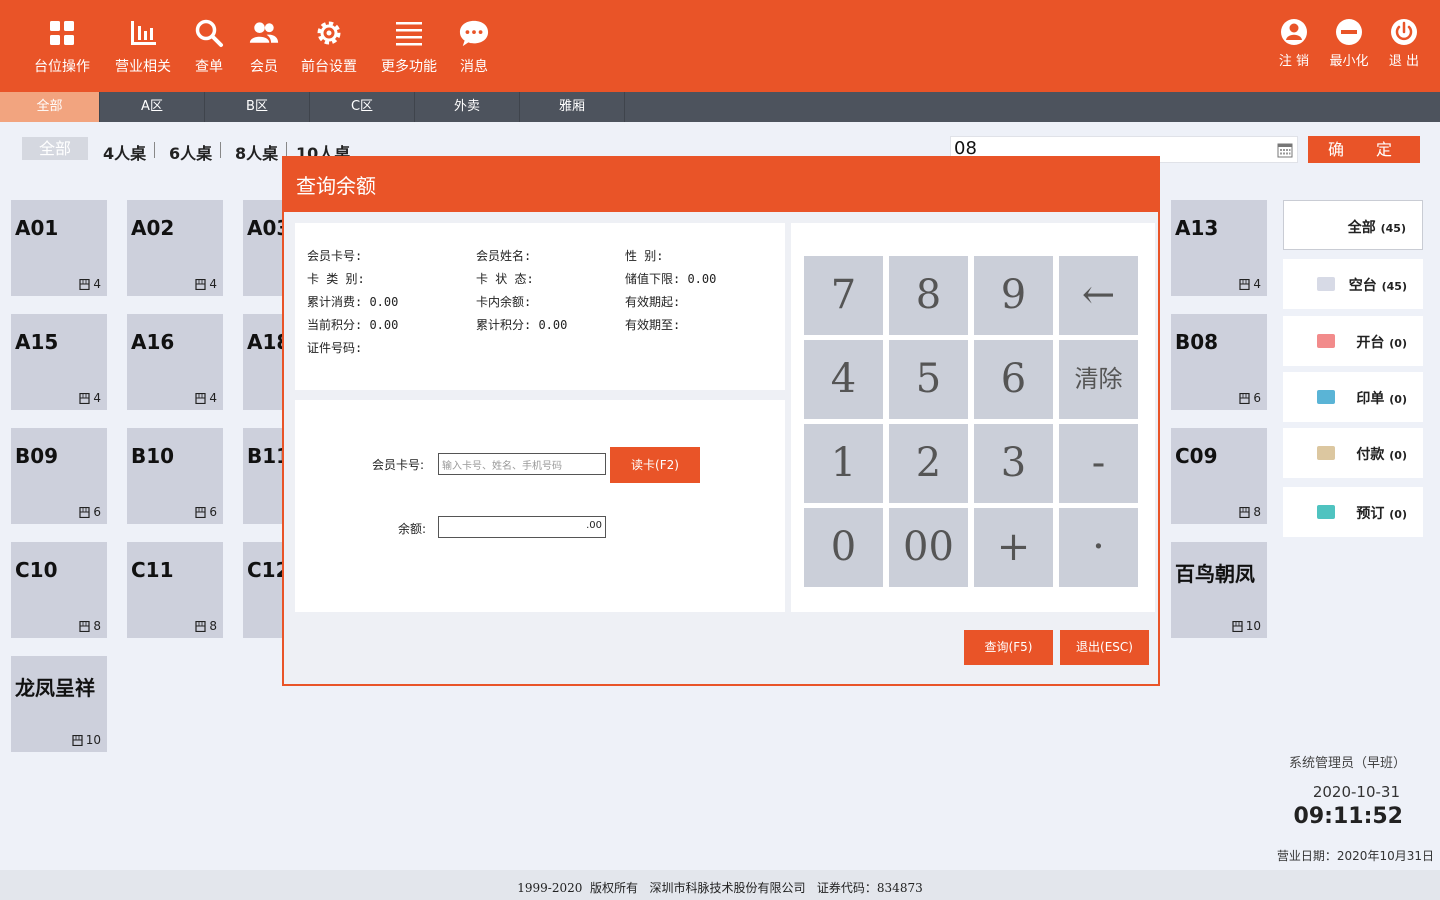 This screenshot has width=1440, height=900. I want to click on status-reserved: 预订 (0), so click(1353, 512).